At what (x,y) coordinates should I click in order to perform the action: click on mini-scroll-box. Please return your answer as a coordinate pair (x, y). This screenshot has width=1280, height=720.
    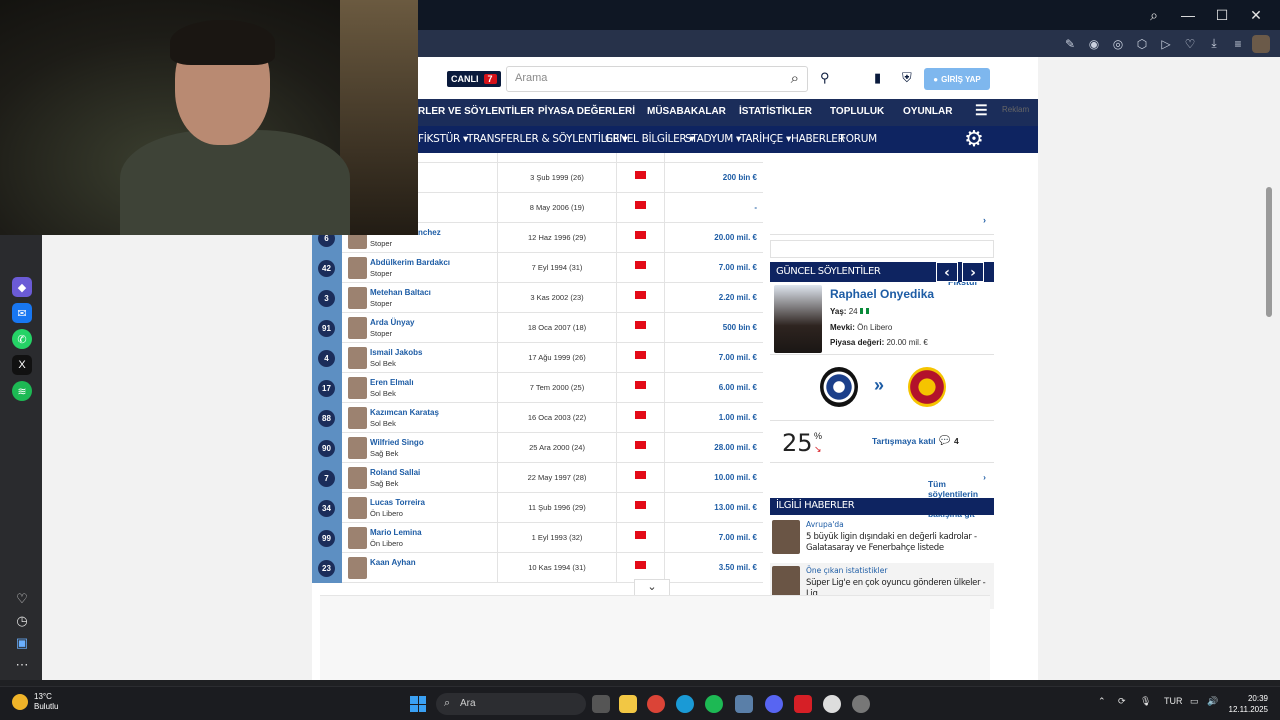
    Looking at the image, I should click on (882, 249).